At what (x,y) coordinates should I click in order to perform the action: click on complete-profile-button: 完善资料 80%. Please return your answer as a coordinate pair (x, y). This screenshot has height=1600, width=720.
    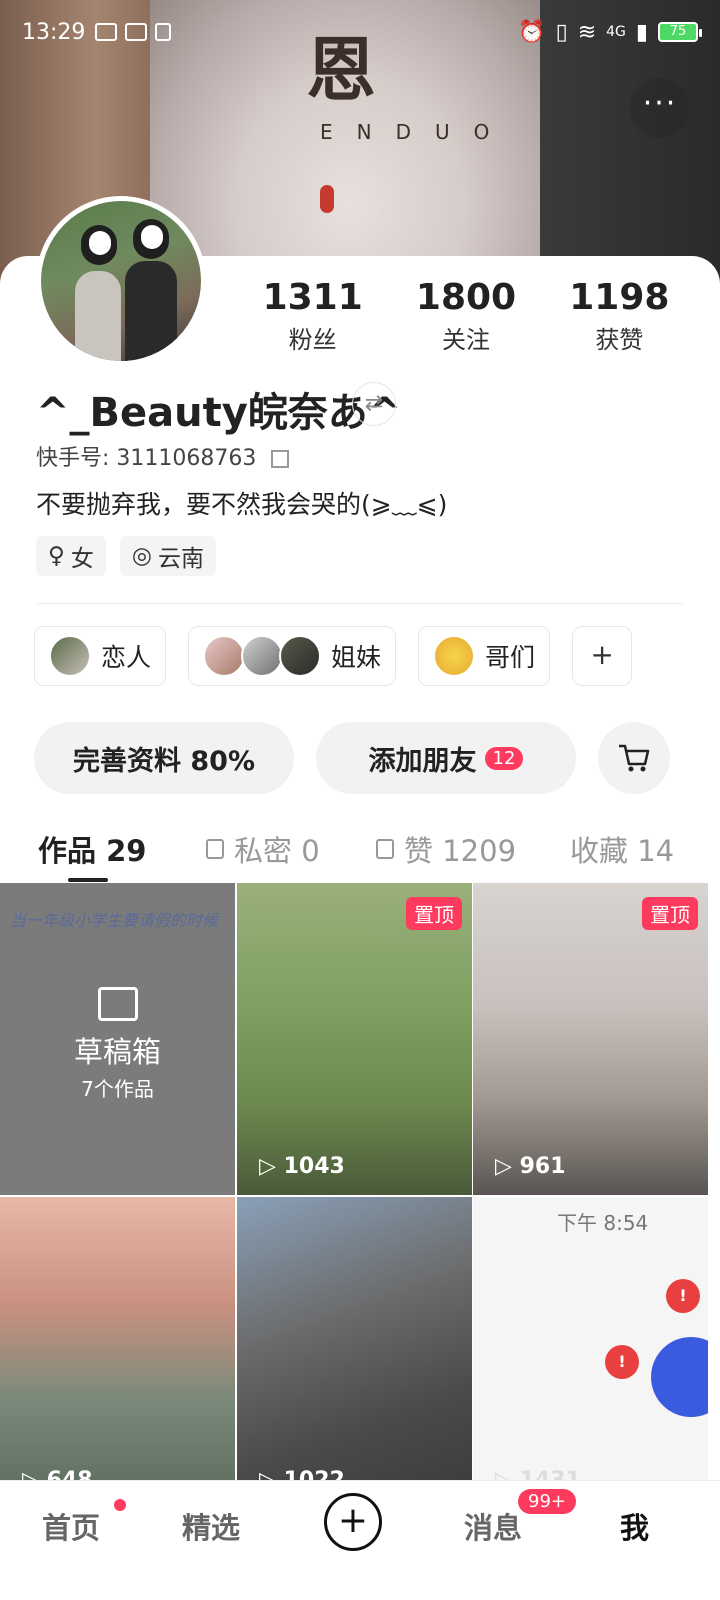
    Looking at the image, I should click on (164, 758).